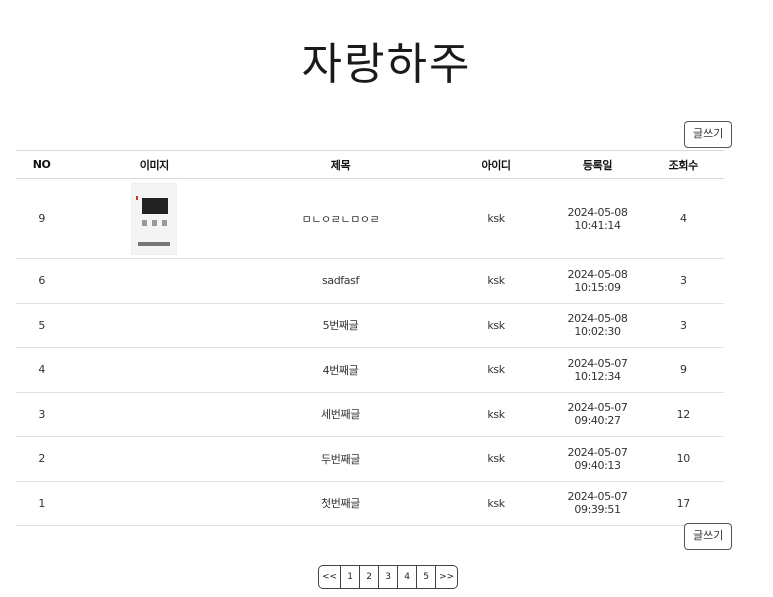  Describe the element at coordinates (597, 325) in the screenshot. I see `cell-date: 2024-05-08 10:02:30` at that location.